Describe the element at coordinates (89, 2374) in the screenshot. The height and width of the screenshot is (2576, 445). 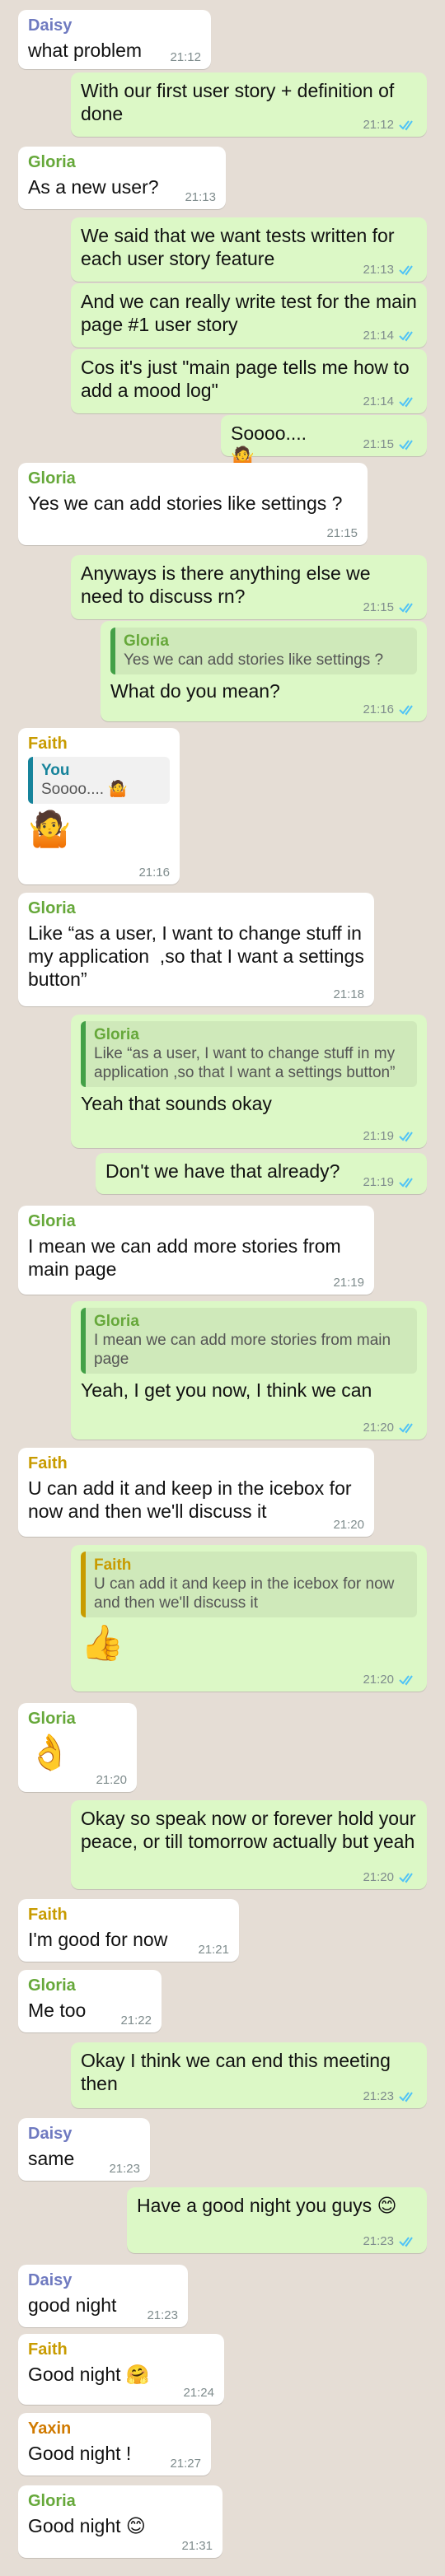
I see `message-text: Good night 🤗` at that location.